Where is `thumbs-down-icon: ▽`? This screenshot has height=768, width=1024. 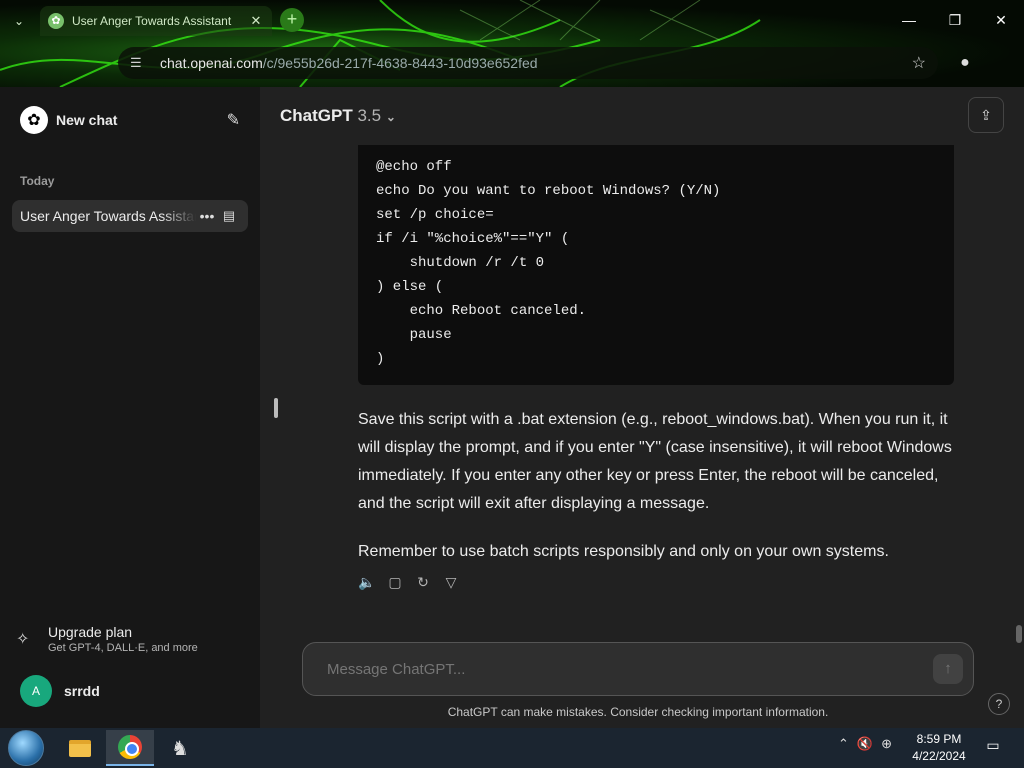
thumbs-down-icon: ▽ is located at coordinates (451, 582).